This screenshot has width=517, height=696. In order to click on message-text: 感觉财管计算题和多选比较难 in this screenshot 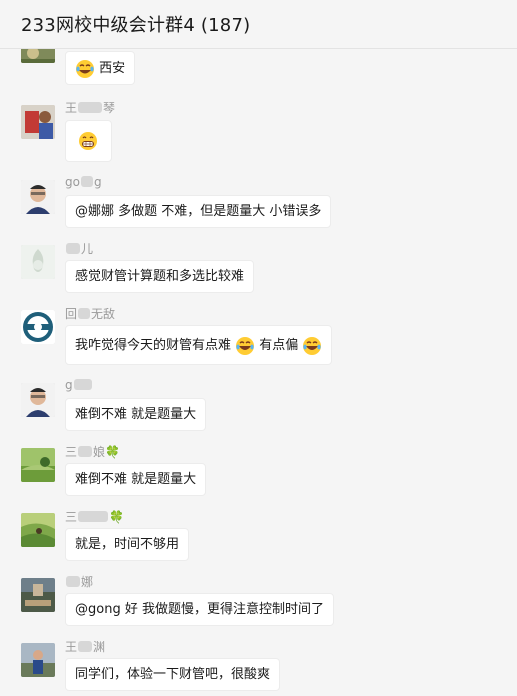, I will do `click(160, 276)`.